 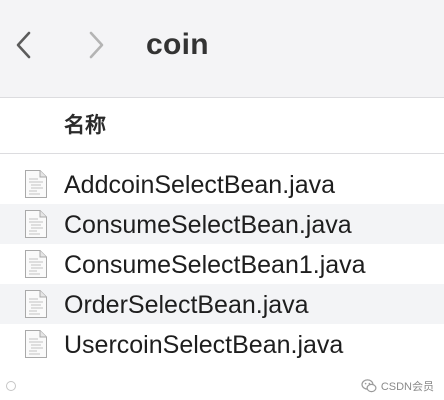 I want to click on file-row: ConsumeSelectBean.java, so click(x=222, y=224).